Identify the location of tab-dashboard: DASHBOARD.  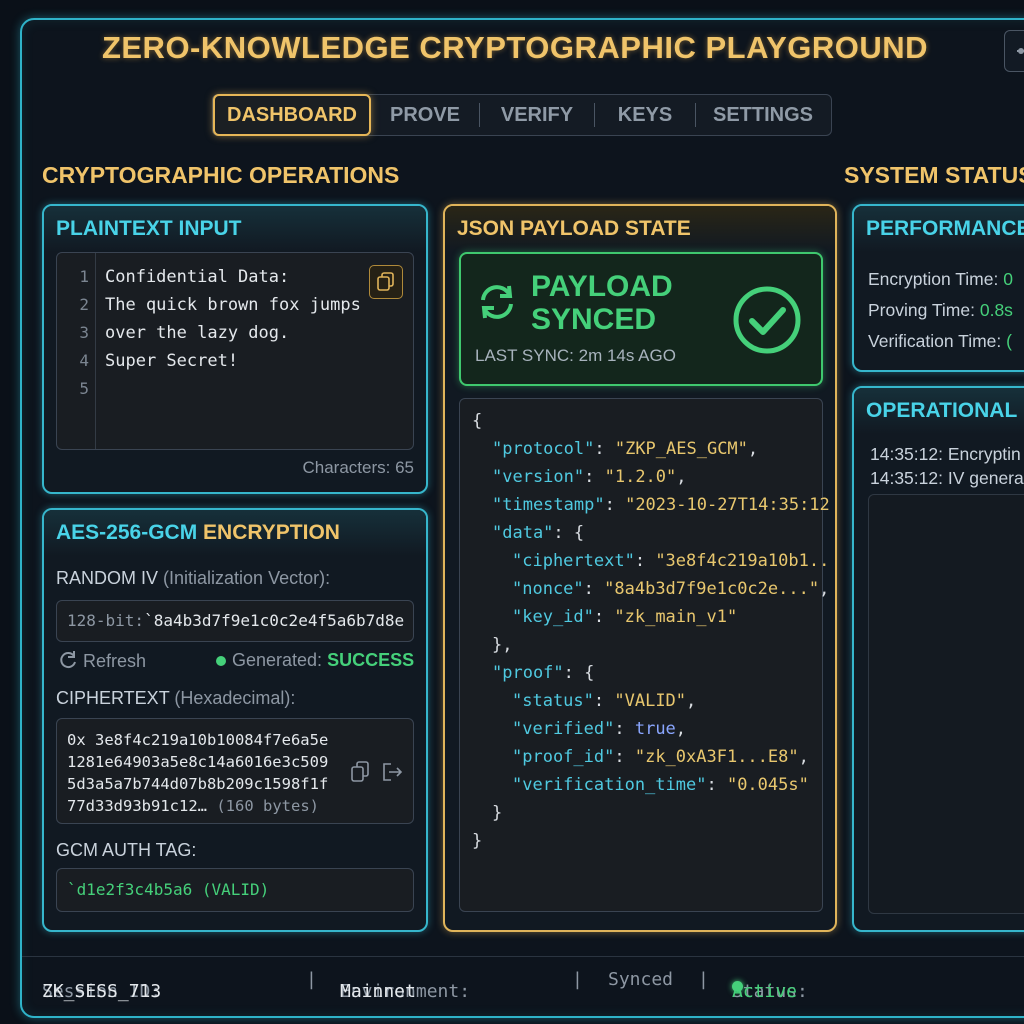
(292, 114).